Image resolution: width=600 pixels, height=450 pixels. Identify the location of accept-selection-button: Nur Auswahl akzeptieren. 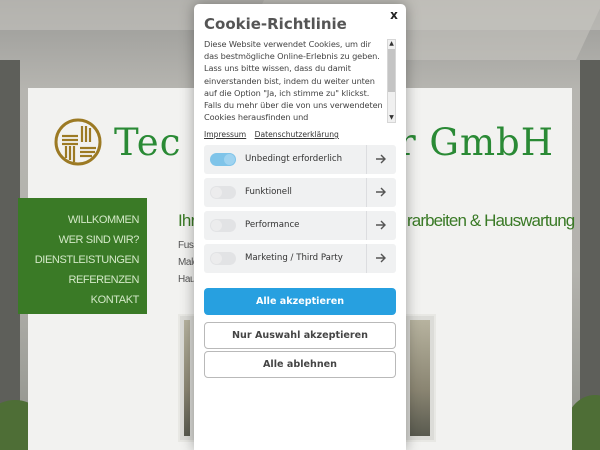
(300, 335).